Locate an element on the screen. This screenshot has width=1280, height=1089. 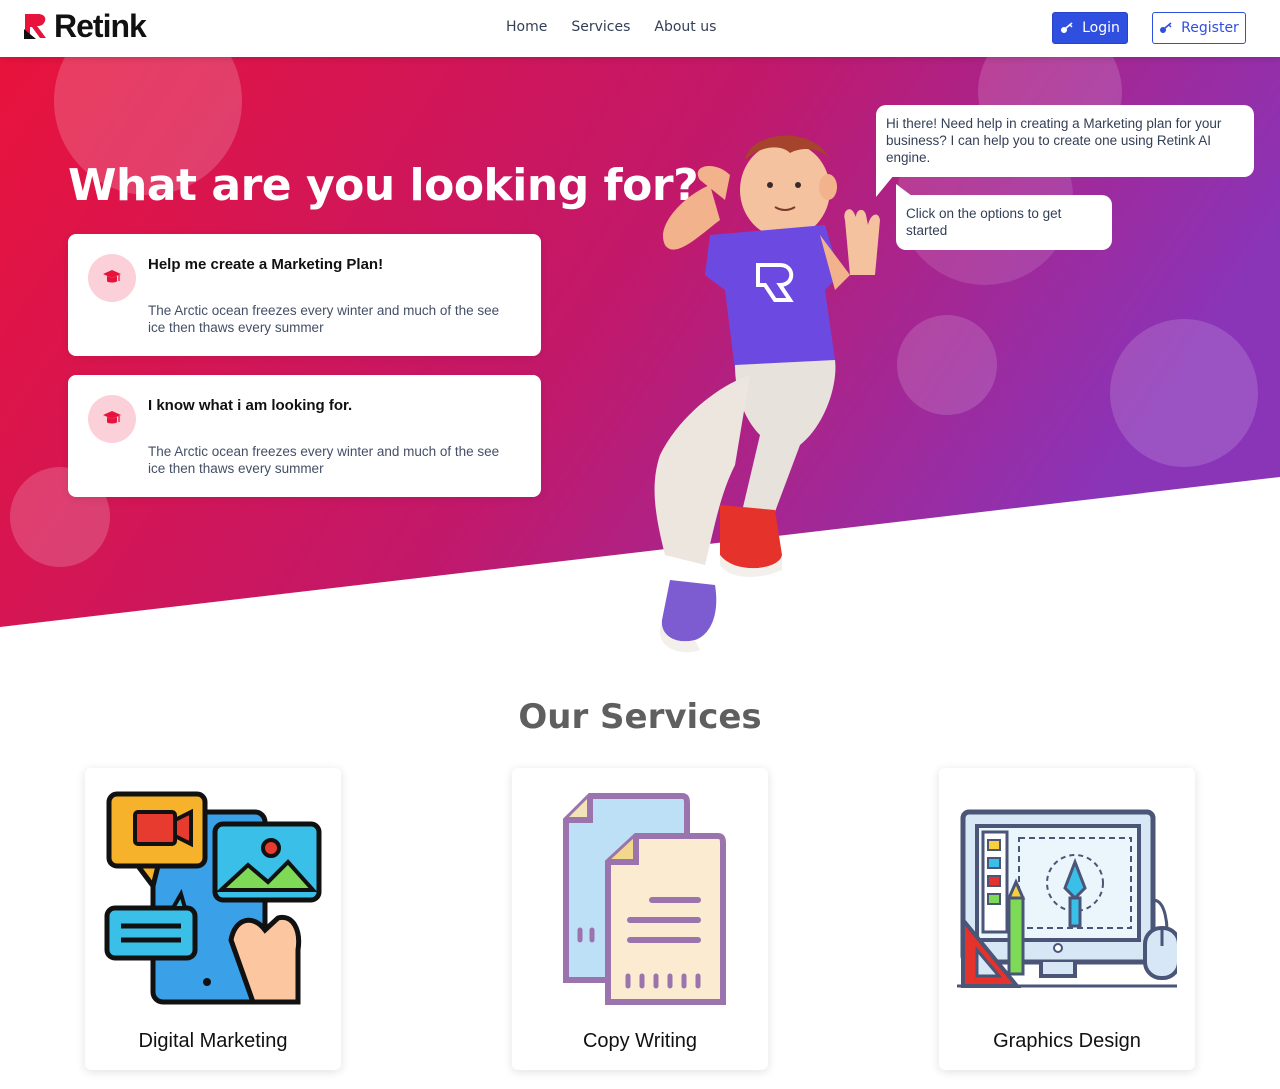
mascot-character-illustration is located at coordinates (767, 394).